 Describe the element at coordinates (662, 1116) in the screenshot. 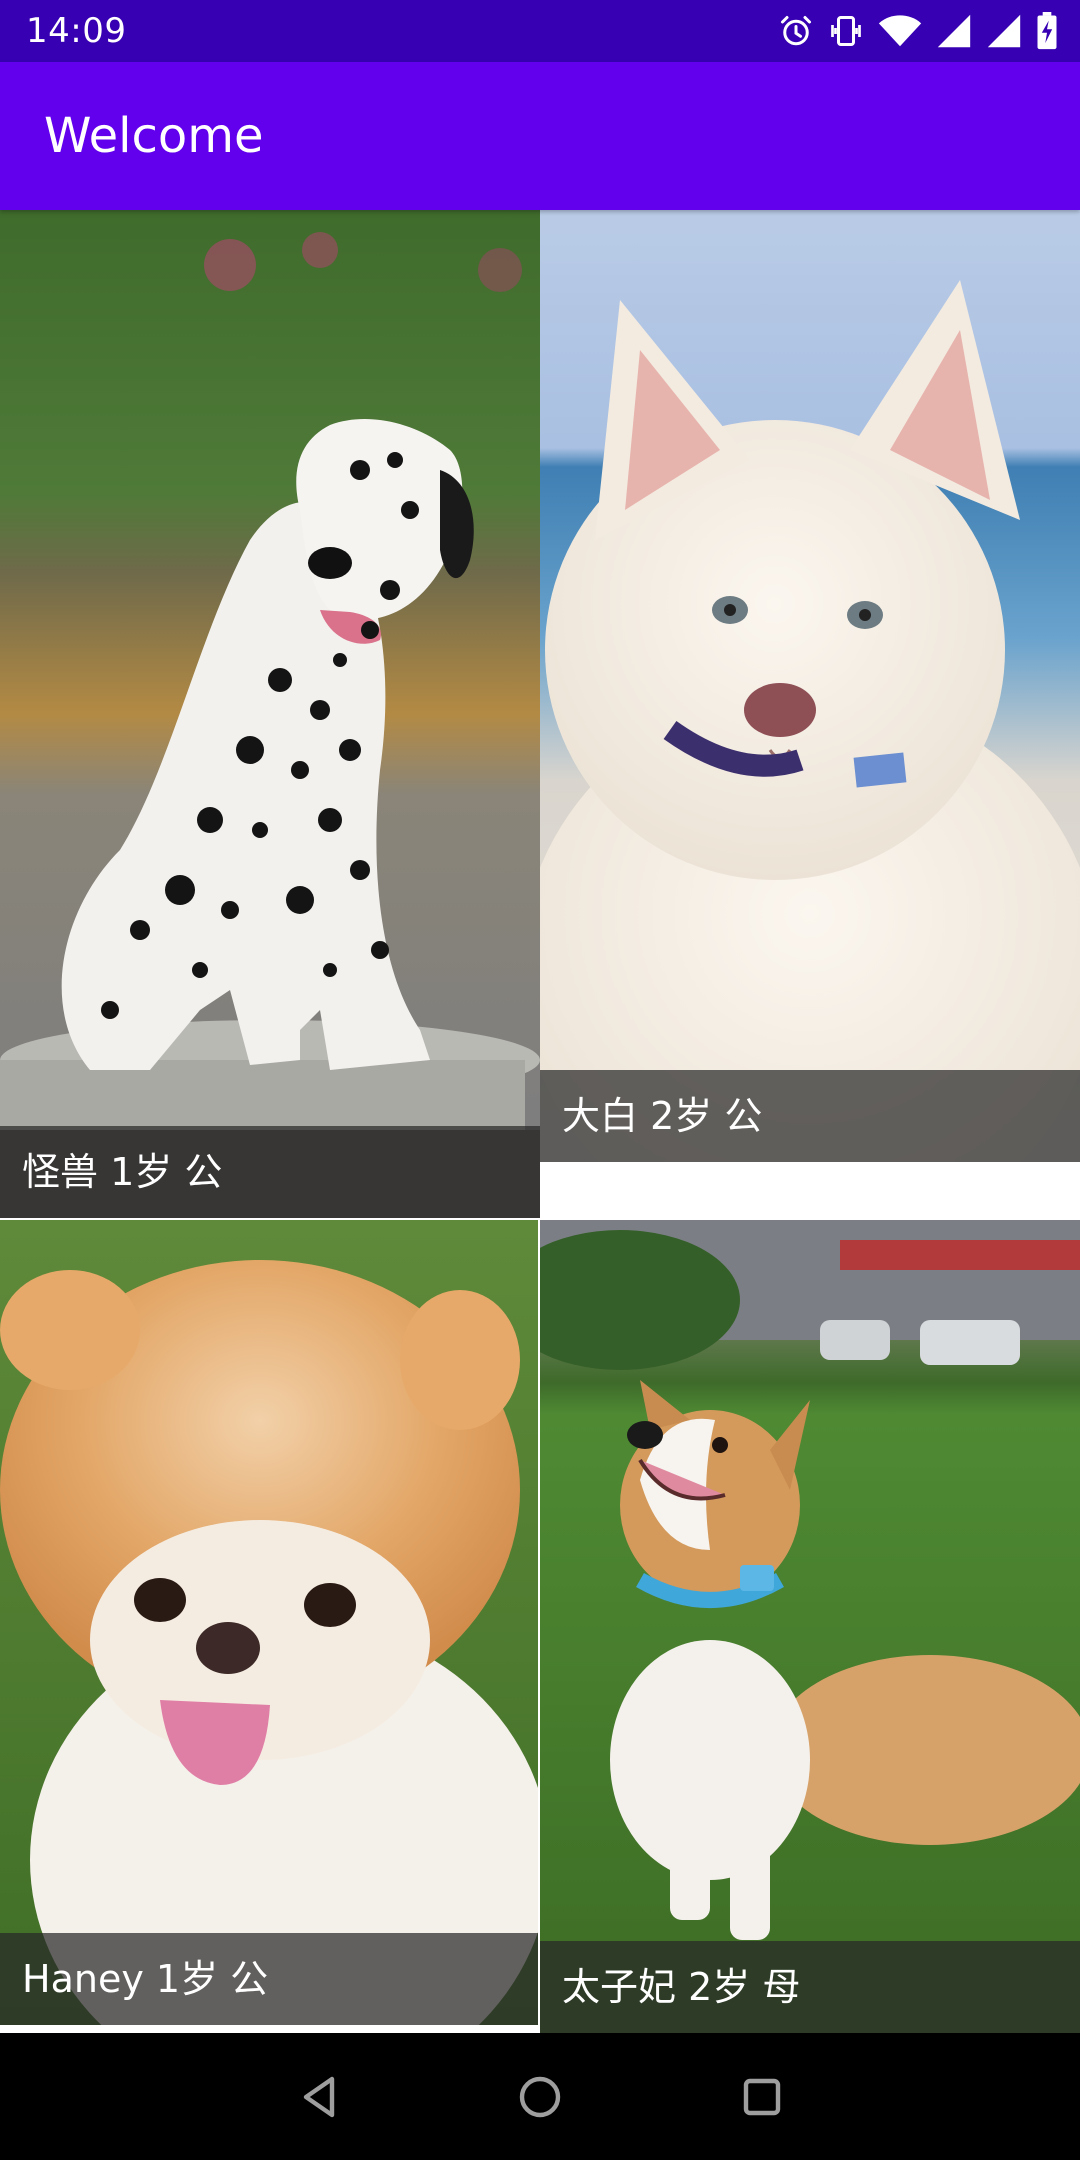

I see `dog-caption: 大白 2岁 公` at that location.